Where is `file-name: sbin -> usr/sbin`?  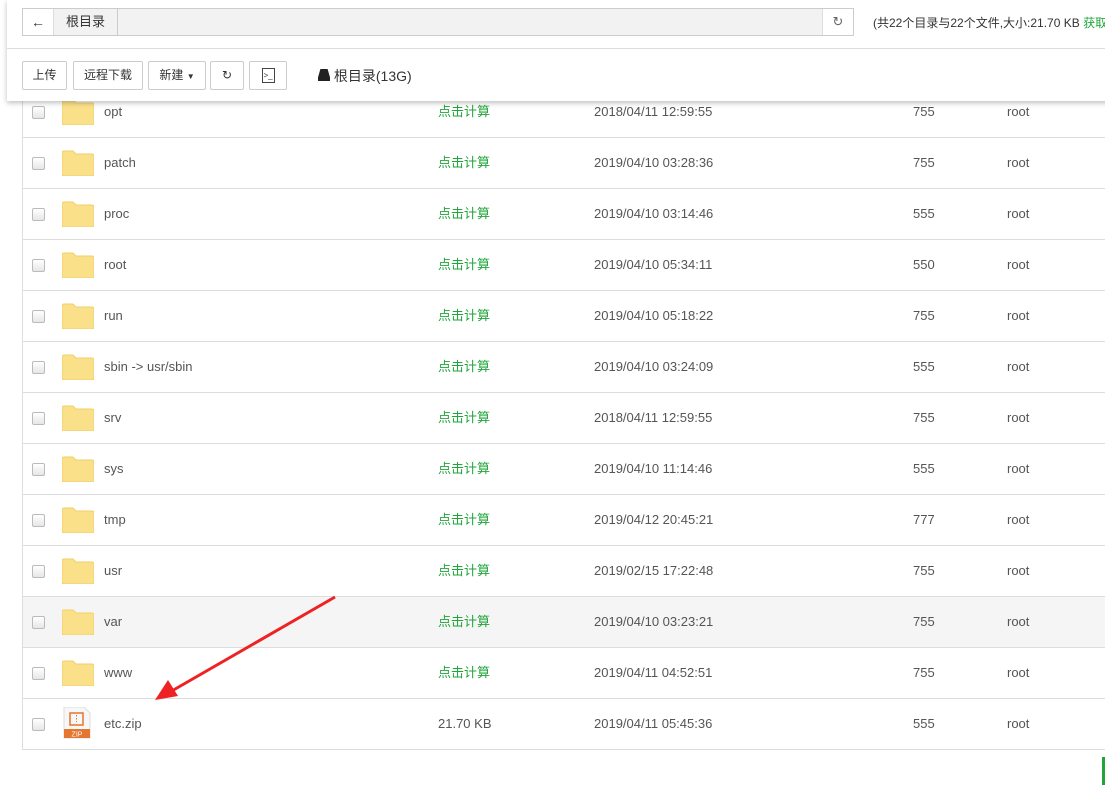 file-name: sbin -> usr/sbin is located at coordinates (148, 367).